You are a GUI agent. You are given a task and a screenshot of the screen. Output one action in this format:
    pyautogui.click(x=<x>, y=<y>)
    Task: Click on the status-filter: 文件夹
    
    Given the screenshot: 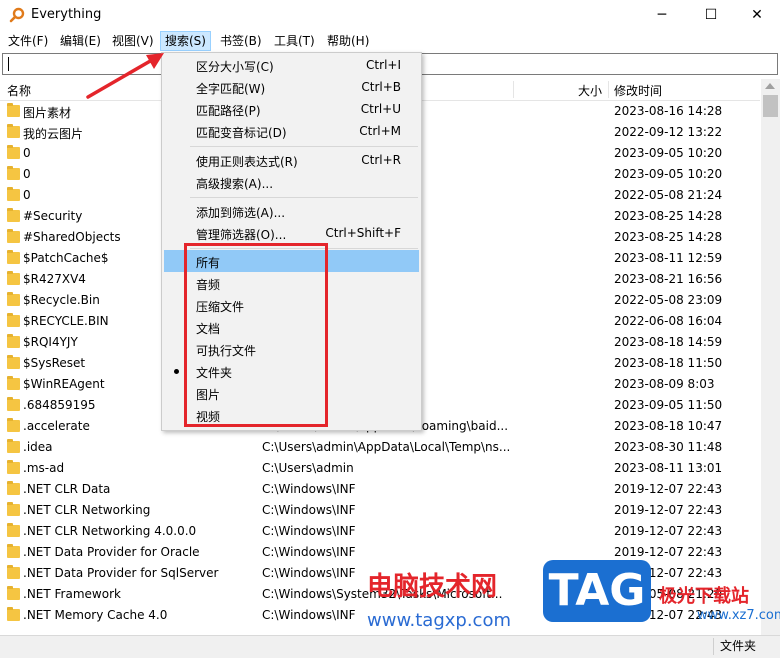 What is the action you would take?
    pyautogui.click(x=737, y=646)
    